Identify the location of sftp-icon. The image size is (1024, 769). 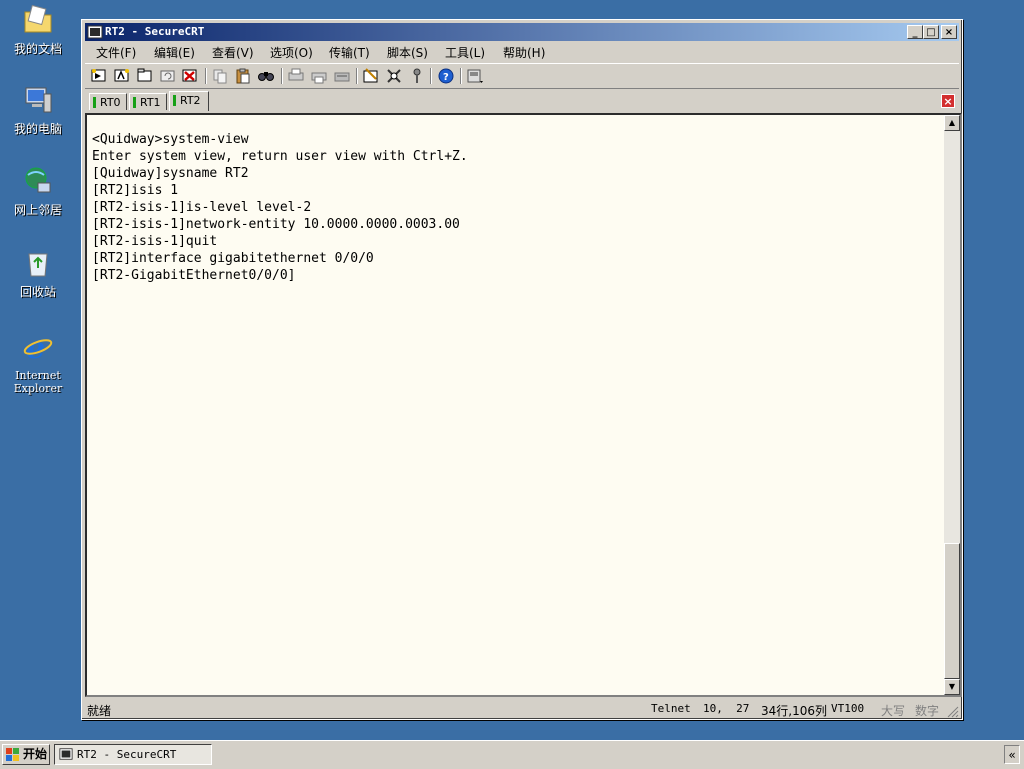
(475, 76).